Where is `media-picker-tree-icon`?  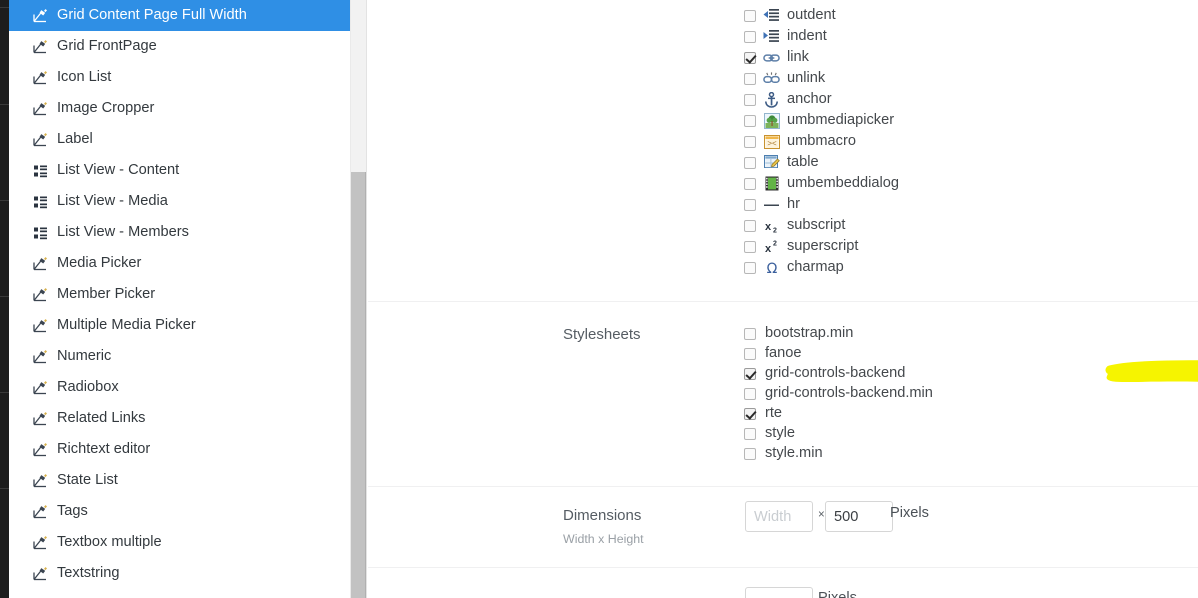 media-picker-tree-icon is located at coordinates (771, 120).